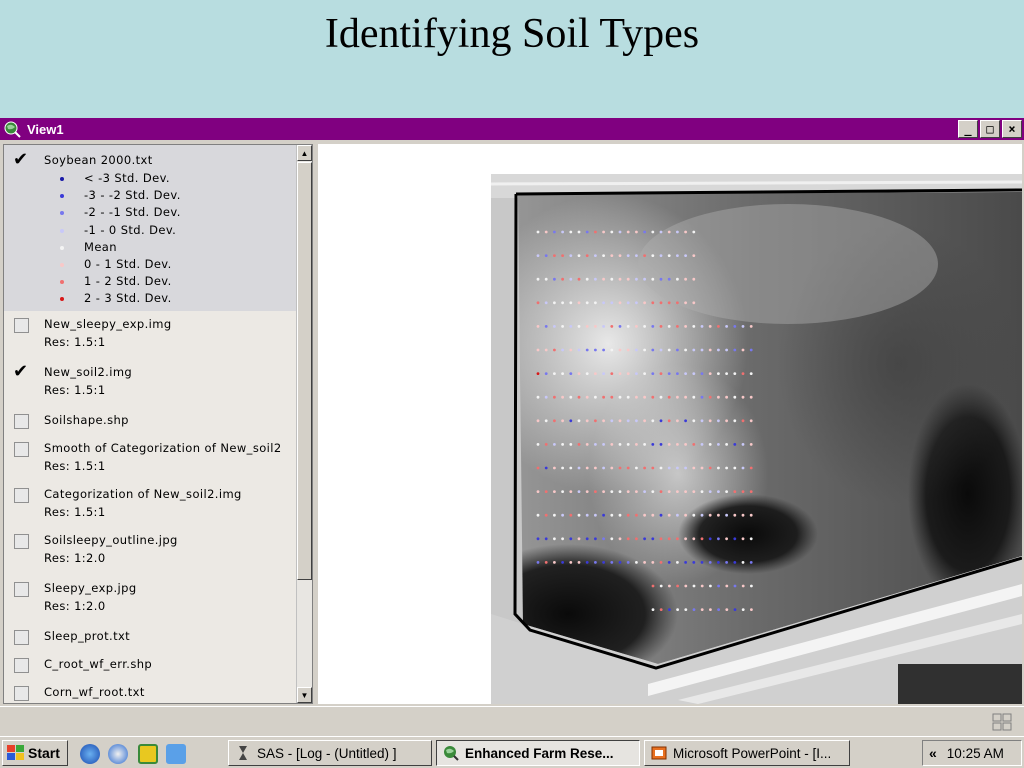  I want to click on browser-globe-icon, so click(118, 754).